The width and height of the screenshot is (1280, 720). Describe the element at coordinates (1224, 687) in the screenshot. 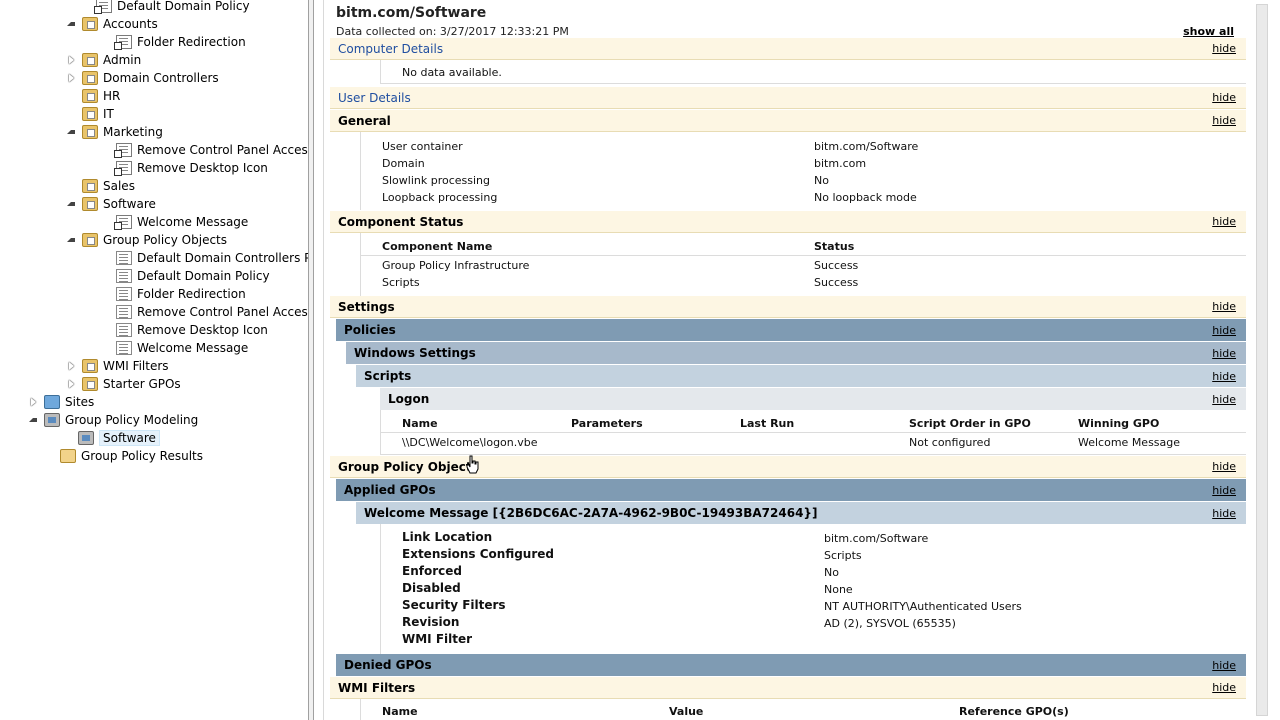

I see `wmi-filters-hide-link: hide` at that location.